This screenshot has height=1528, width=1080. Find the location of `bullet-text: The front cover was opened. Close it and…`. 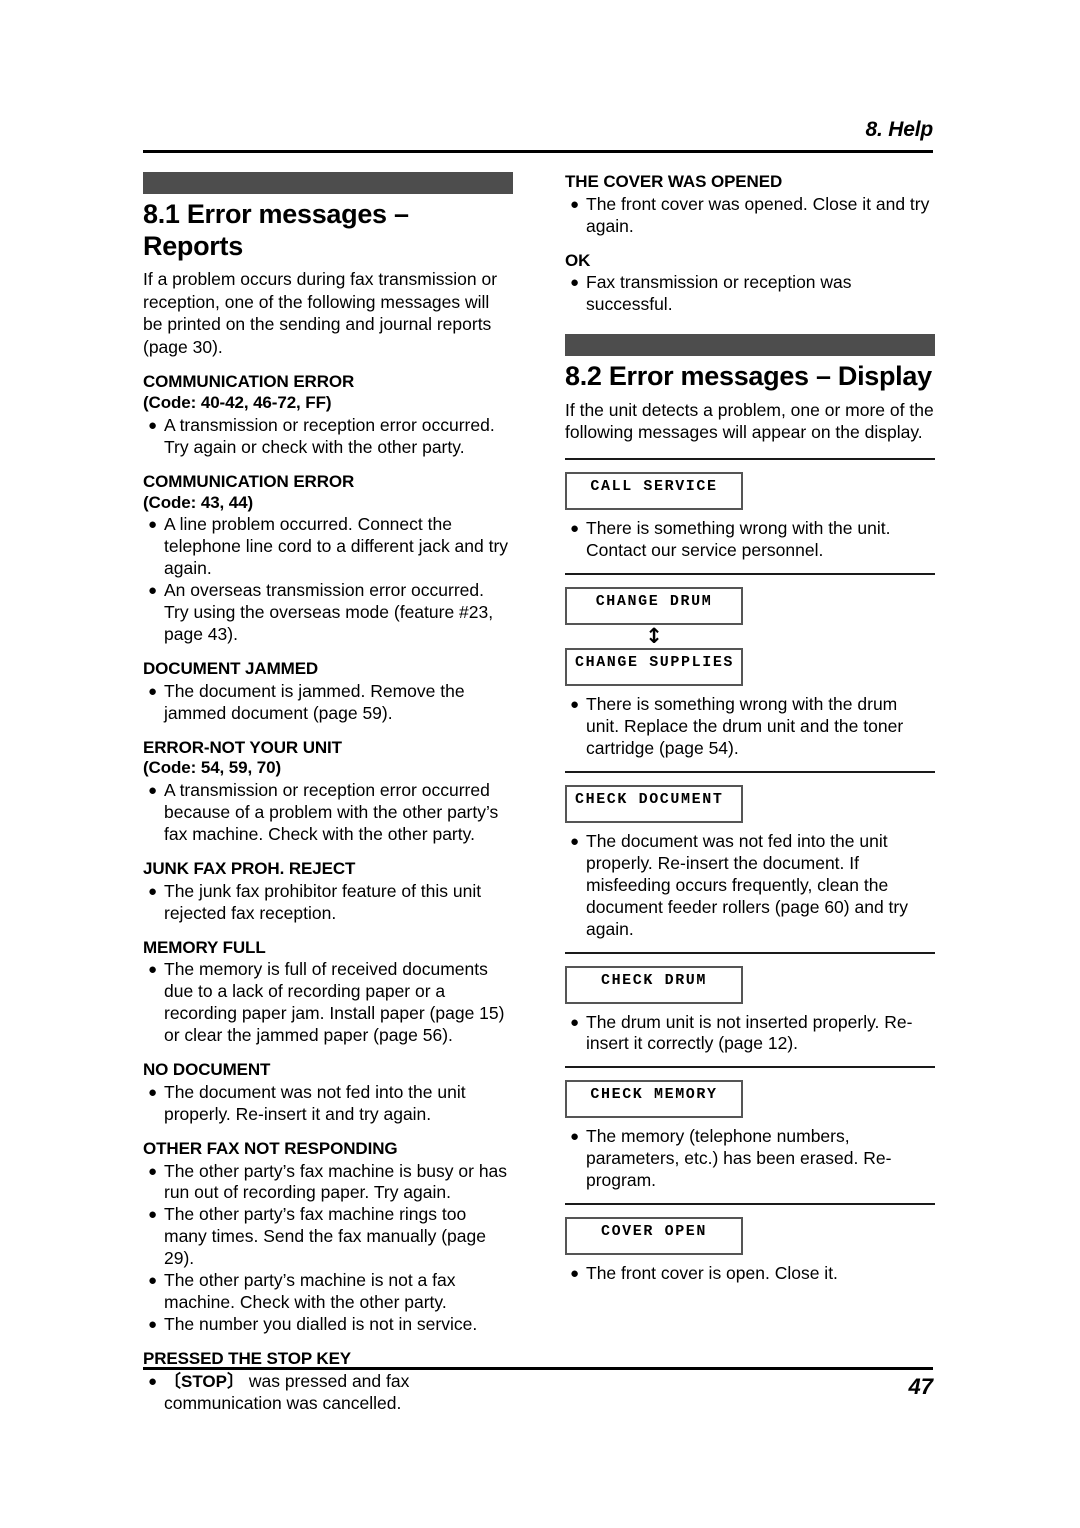

bullet-text: The front cover was opened. Close it and… is located at coordinates (758, 214).